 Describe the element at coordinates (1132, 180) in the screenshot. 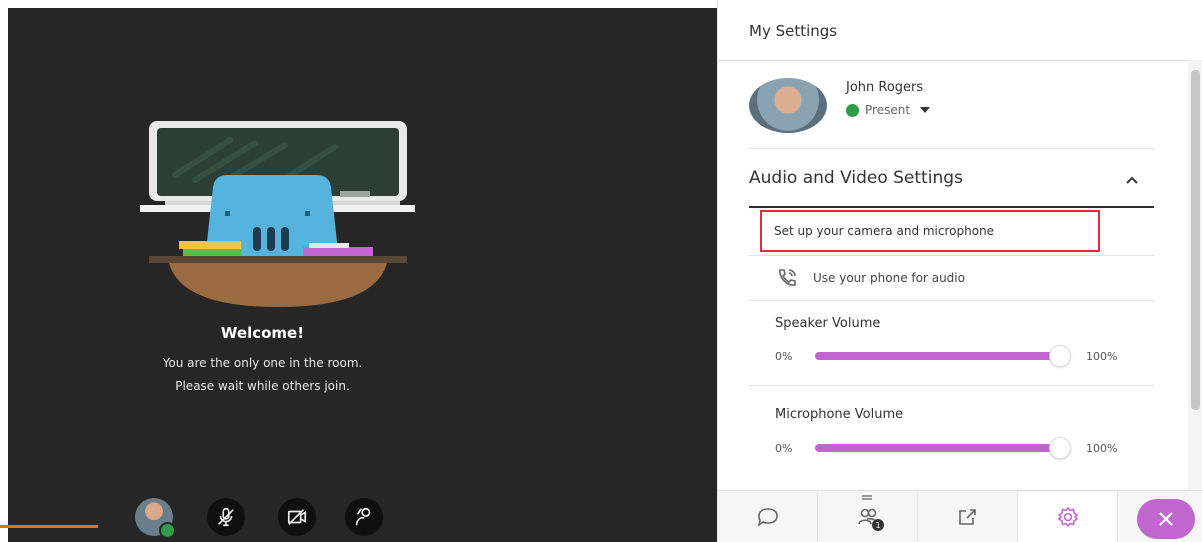

I see `chevron-up-icon` at that location.